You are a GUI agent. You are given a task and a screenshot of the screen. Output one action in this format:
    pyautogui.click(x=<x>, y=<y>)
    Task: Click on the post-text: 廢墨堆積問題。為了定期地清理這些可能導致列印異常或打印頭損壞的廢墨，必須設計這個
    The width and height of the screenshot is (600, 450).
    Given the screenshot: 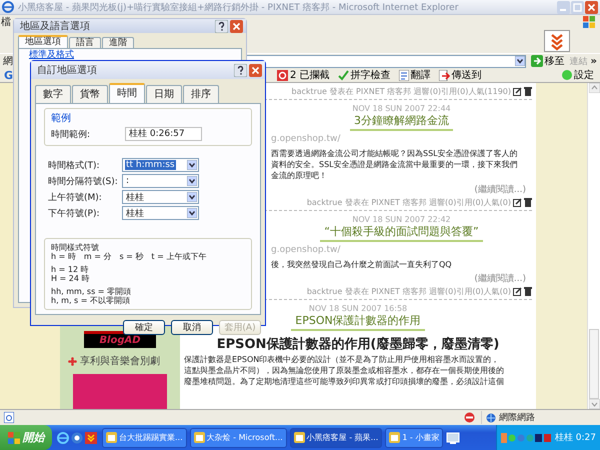 What is the action you would take?
    pyautogui.click(x=344, y=381)
    